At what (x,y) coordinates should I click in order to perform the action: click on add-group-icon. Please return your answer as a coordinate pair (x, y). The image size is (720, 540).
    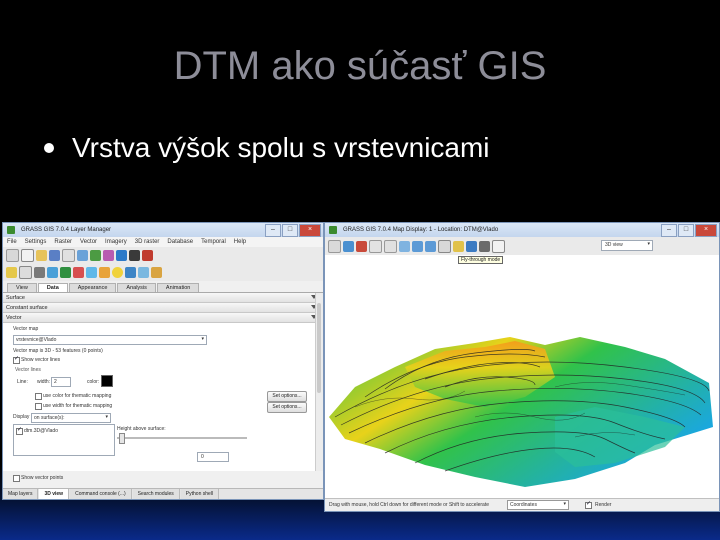
    Looking at the image, I should click on (121, 255).